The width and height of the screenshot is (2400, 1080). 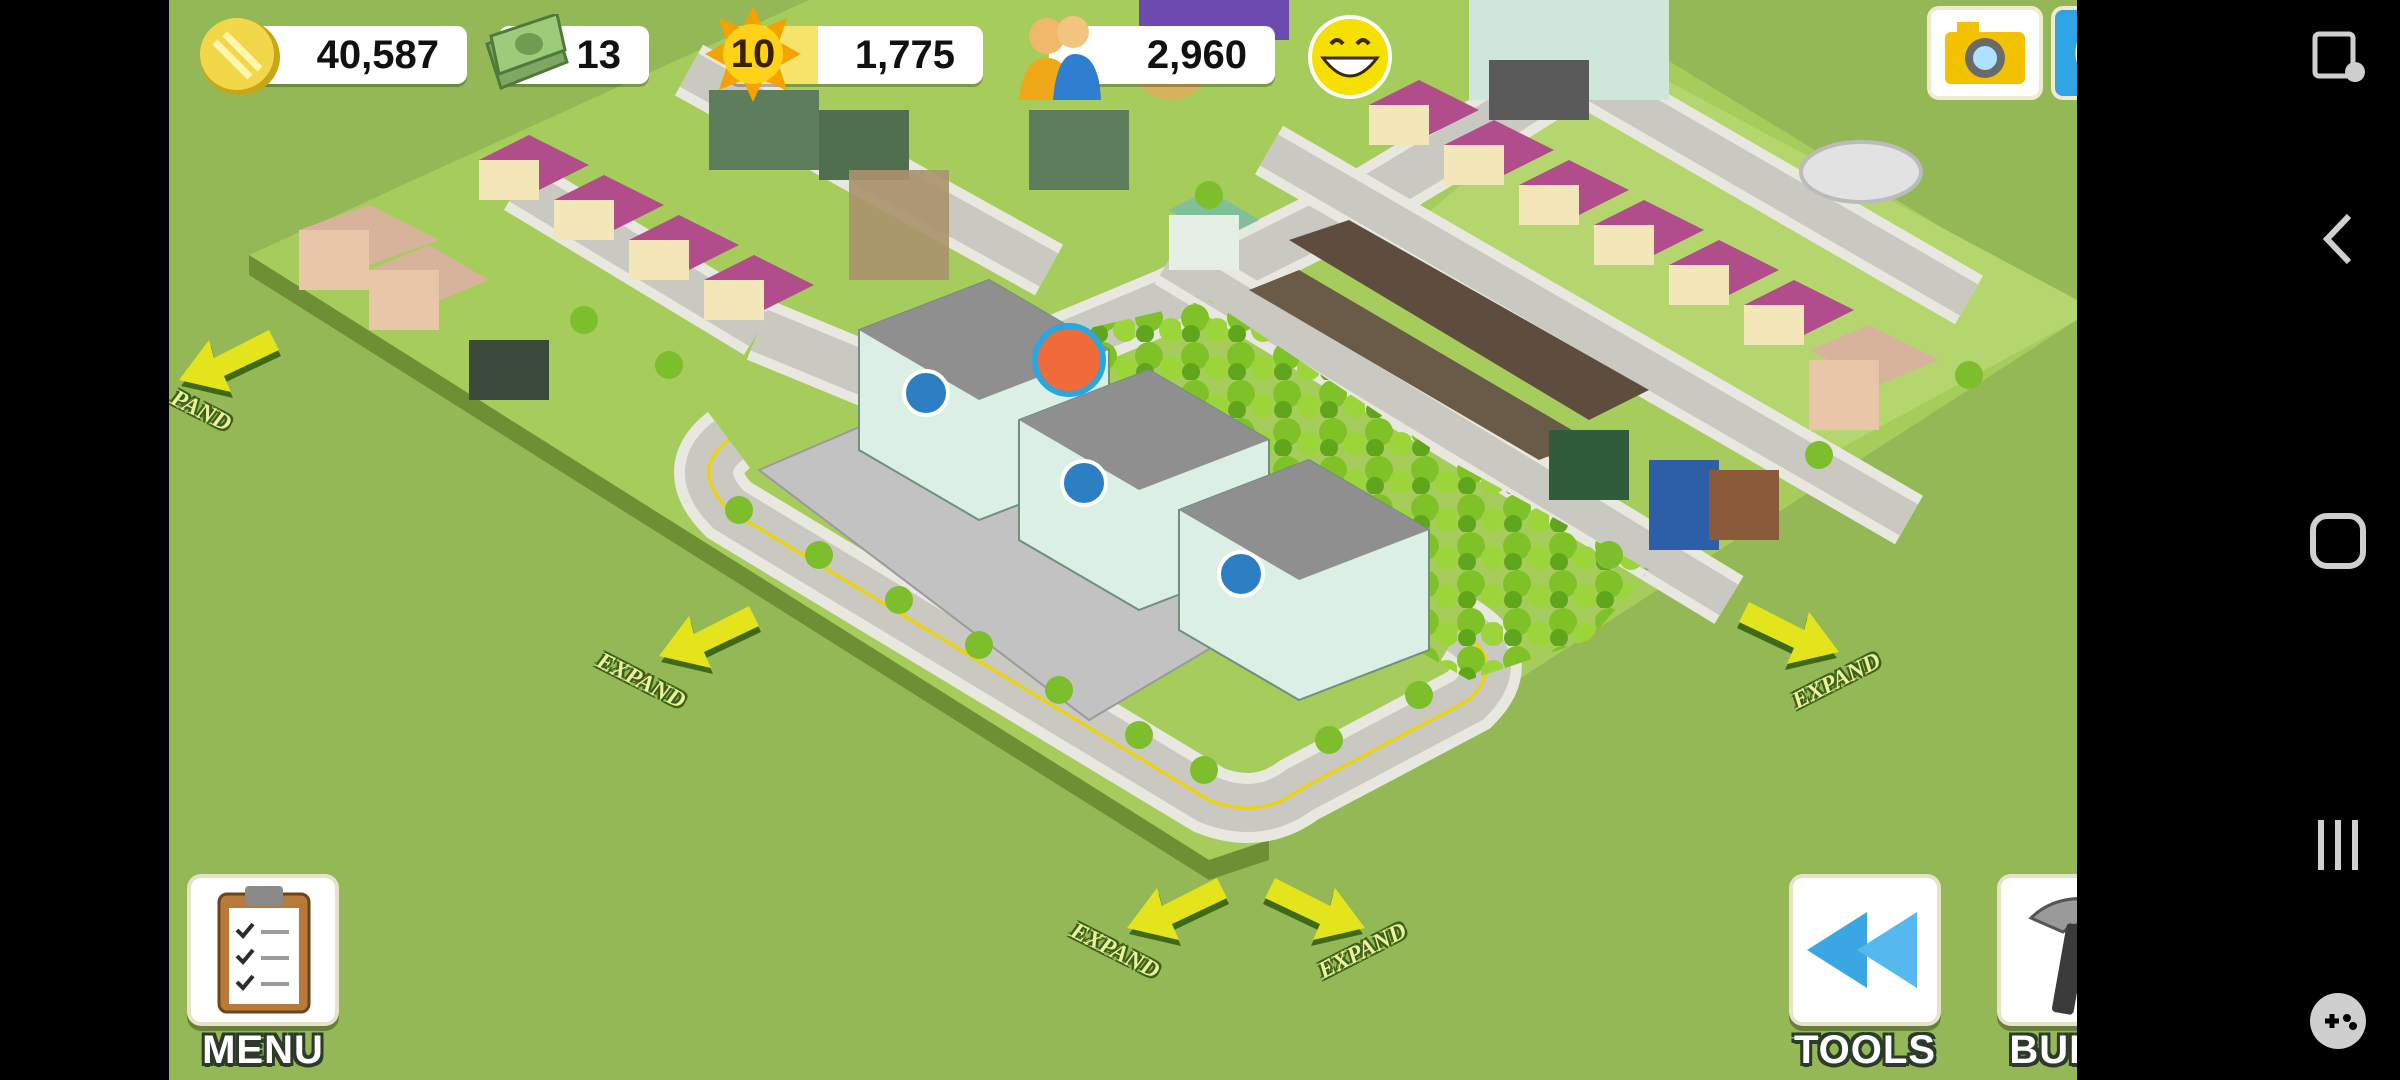 What do you see at coordinates (1862, 950) in the screenshot?
I see `rewind-icon` at bounding box center [1862, 950].